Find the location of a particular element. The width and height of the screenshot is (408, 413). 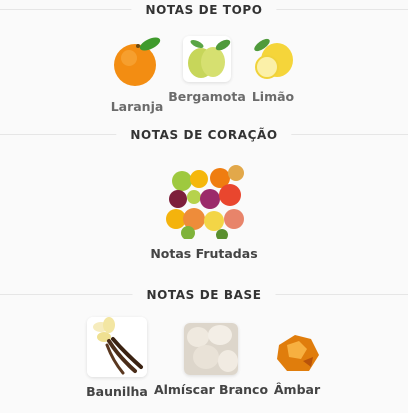

note-ambar: Âmbar is located at coordinates (297, 364).